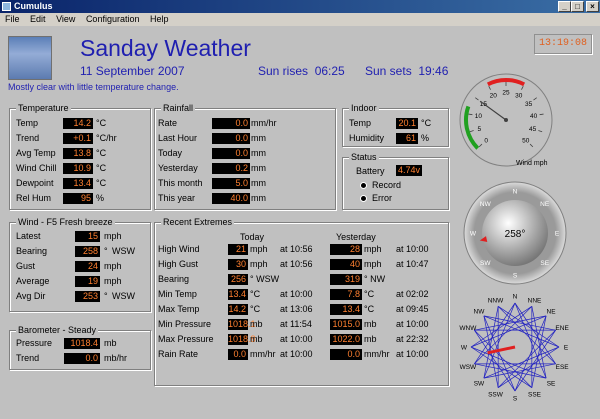 This screenshot has width=600, height=419. Describe the element at coordinates (179, 309) in the screenshot. I see `extreme-label: Max Temp` at that location.